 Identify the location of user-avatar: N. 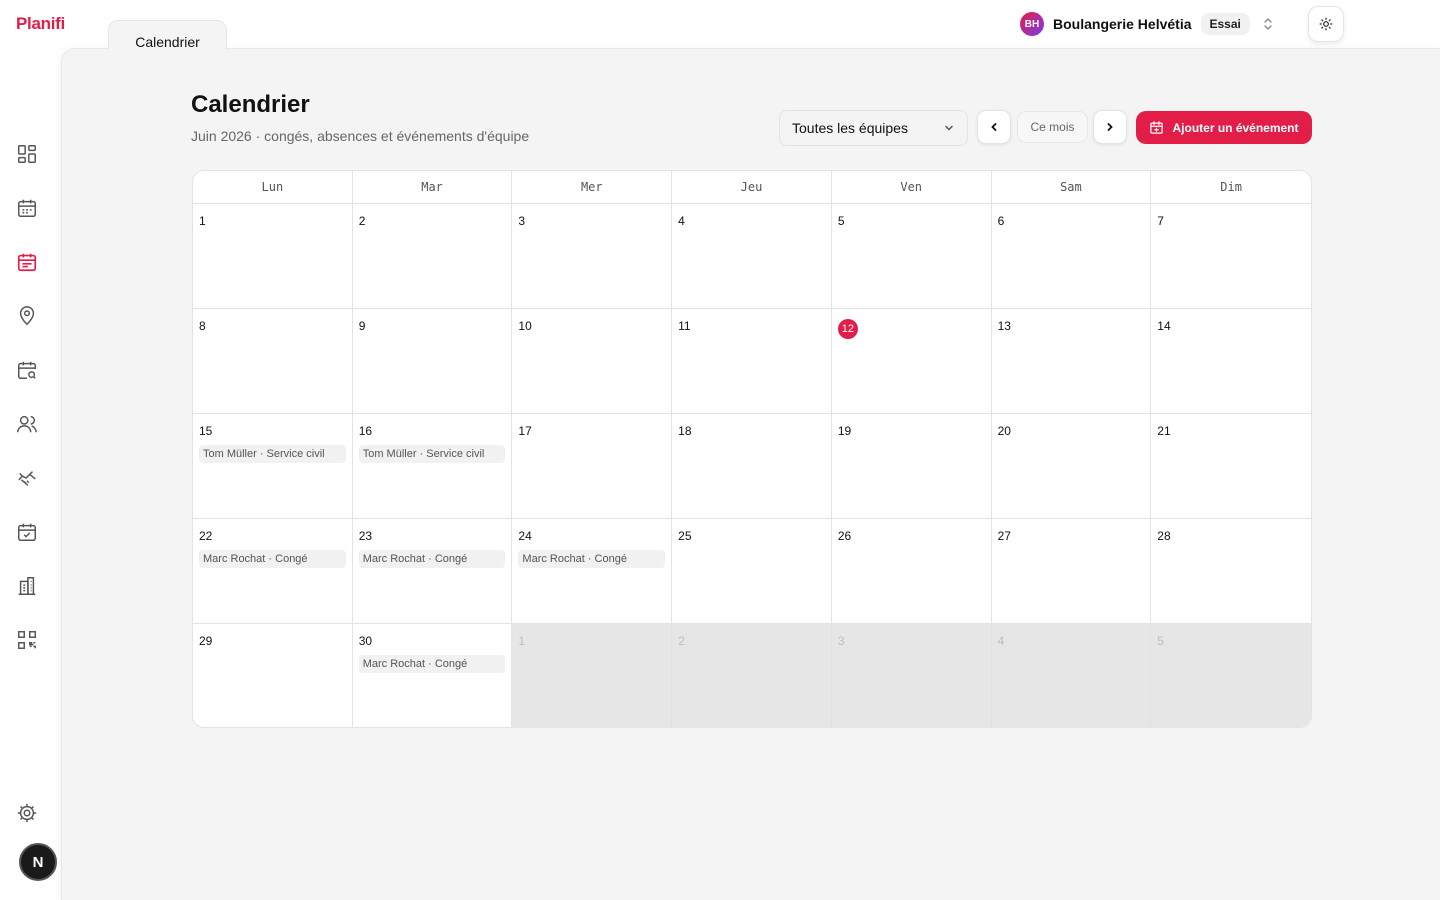
(38, 862).